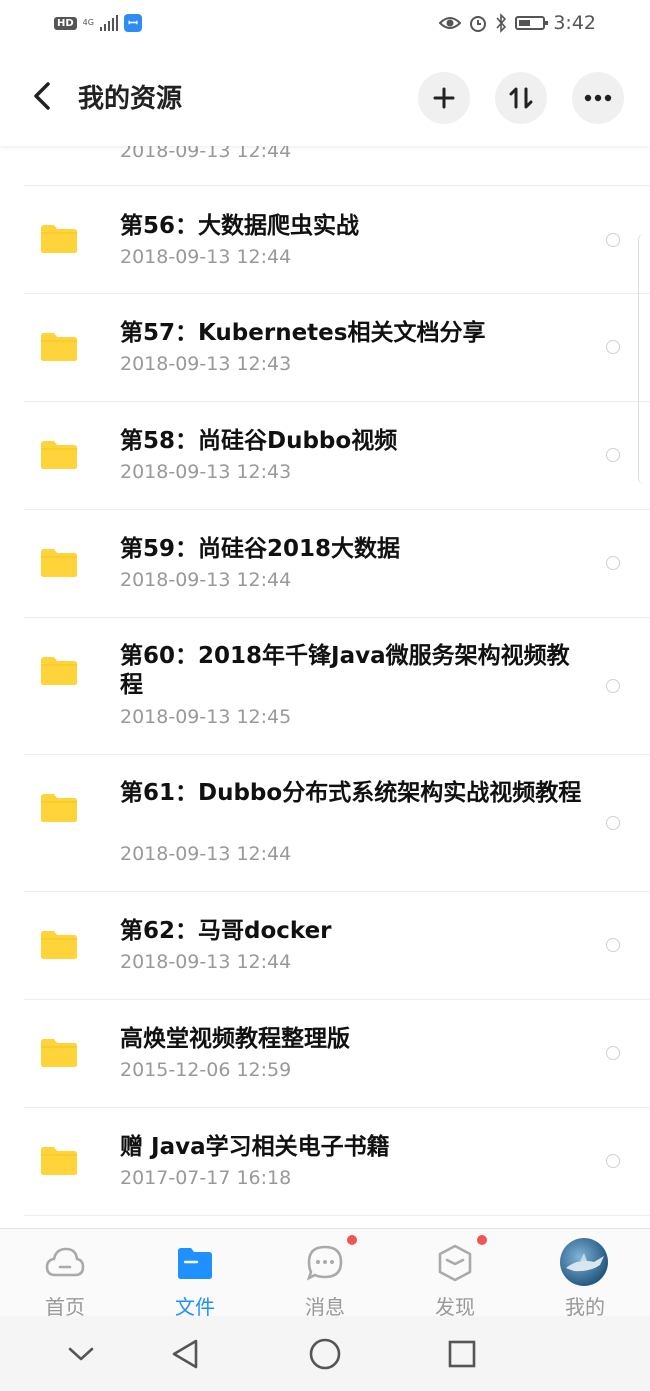 This screenshot has height=1391, width=650. Describe the element at coordinates (345, 670) in the screenshot. I see `file-name: 第60：2018年千锋Java微服务架构视频教程` at that location.